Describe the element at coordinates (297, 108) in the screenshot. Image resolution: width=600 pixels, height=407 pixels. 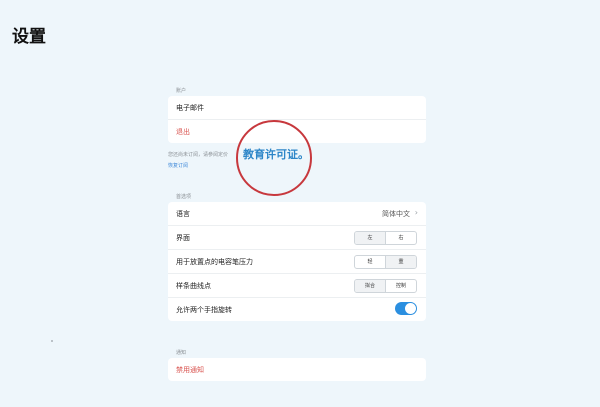
I see `email-row: 电子邮件` at that location.